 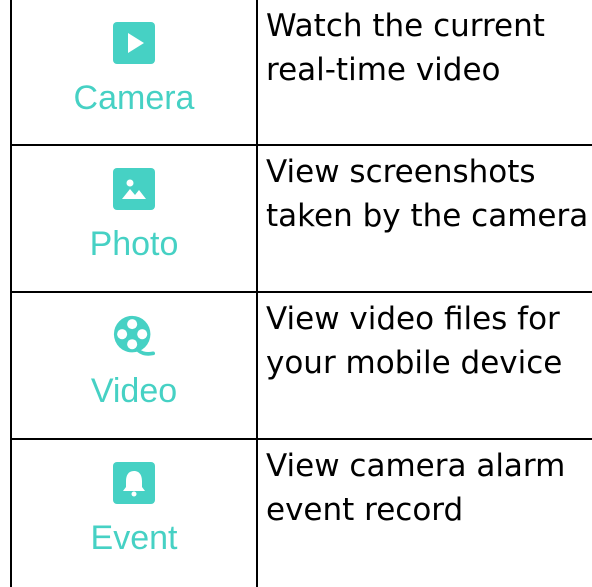 I want to click on description-line: View screenshots, so click(x=401, y=172).